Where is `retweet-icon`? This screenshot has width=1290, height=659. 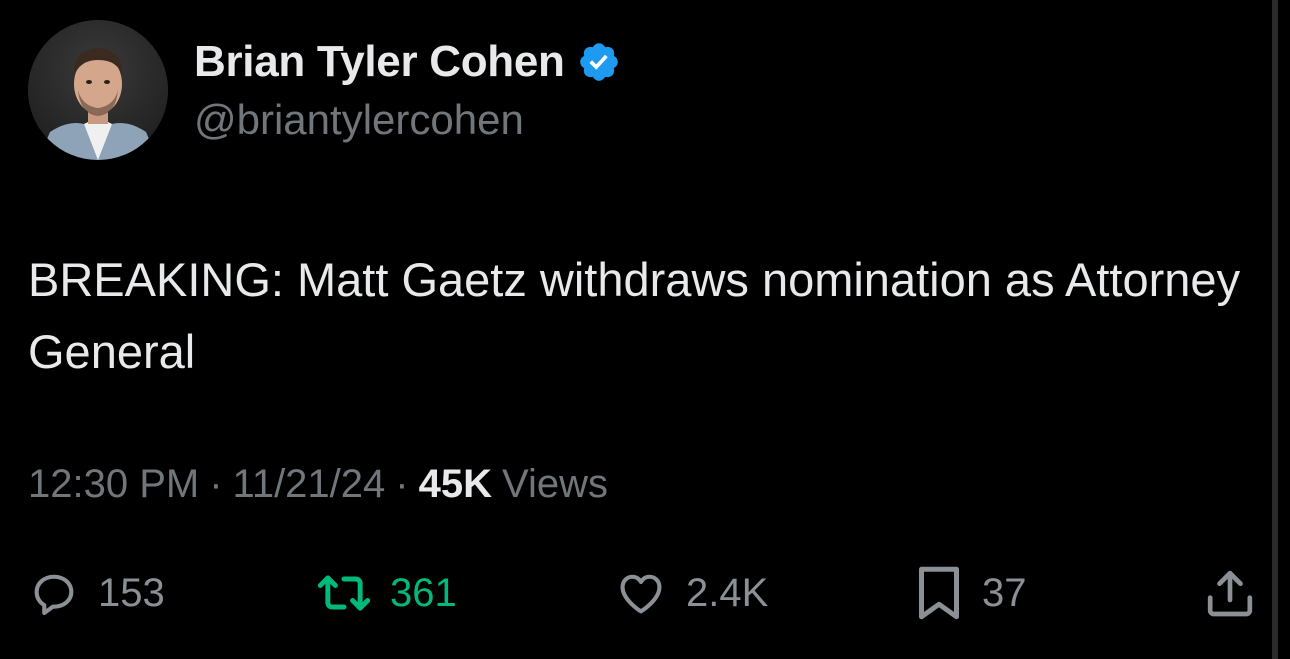
retweet-icon is located at coordinates (344, 593).